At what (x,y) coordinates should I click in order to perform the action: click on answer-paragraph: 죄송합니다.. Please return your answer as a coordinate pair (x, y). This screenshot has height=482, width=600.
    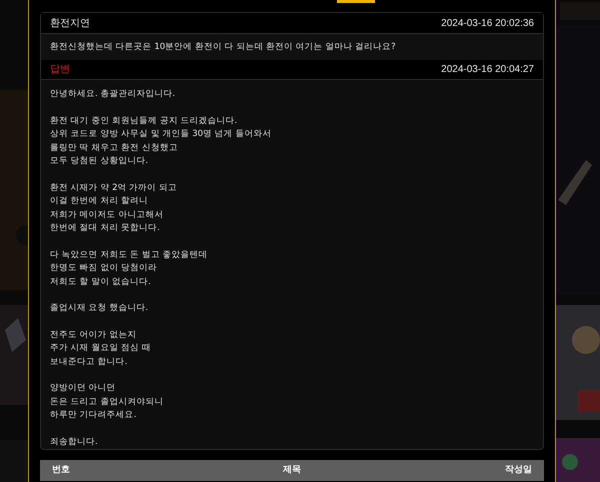
    Looking at the image, I should click on (74, 442).